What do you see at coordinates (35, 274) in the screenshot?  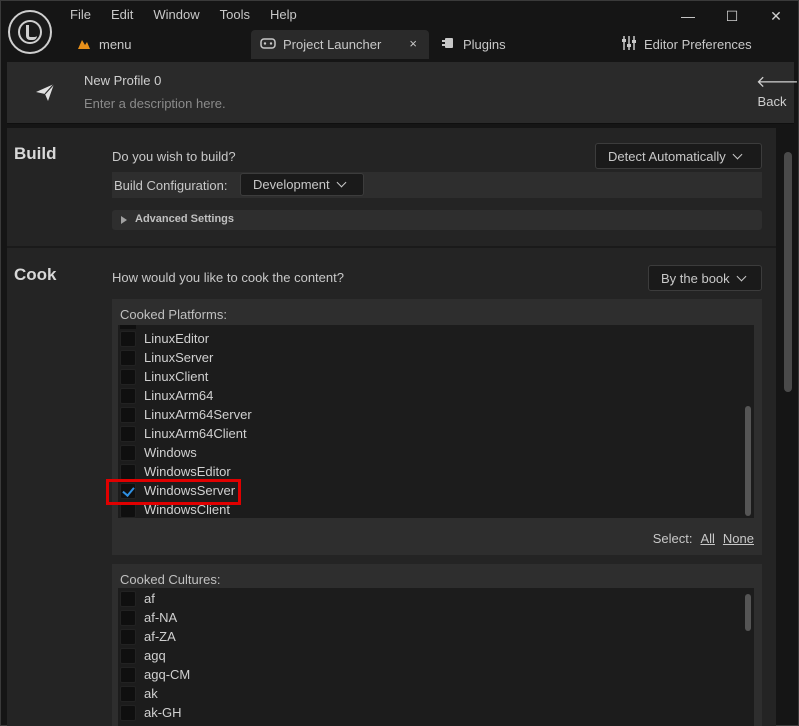 I see `cook-section-title: Cook` at bounding box center [35, 274].